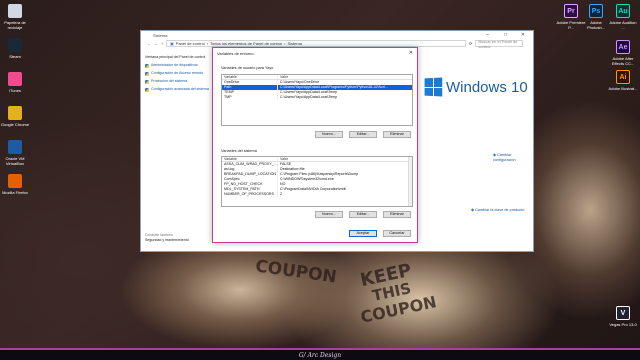  I want to click on dialog-close-button: ✕, so click(411, 53).